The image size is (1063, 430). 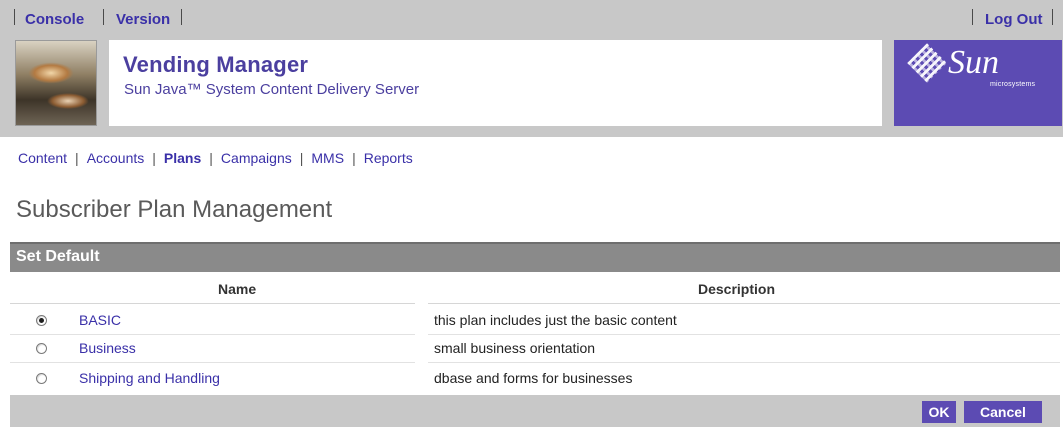 I want to click on nav-item-campaigns: Campaigns, so click(x=256, y=158).